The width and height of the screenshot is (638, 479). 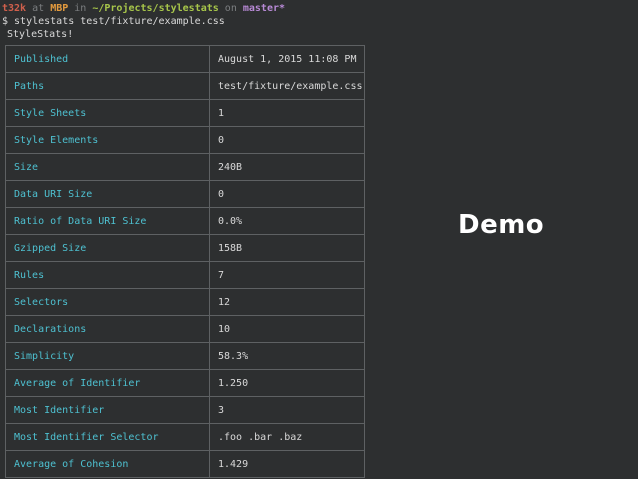 I want to click on output-banner: StyleStats!, so click(x=40, y=34).